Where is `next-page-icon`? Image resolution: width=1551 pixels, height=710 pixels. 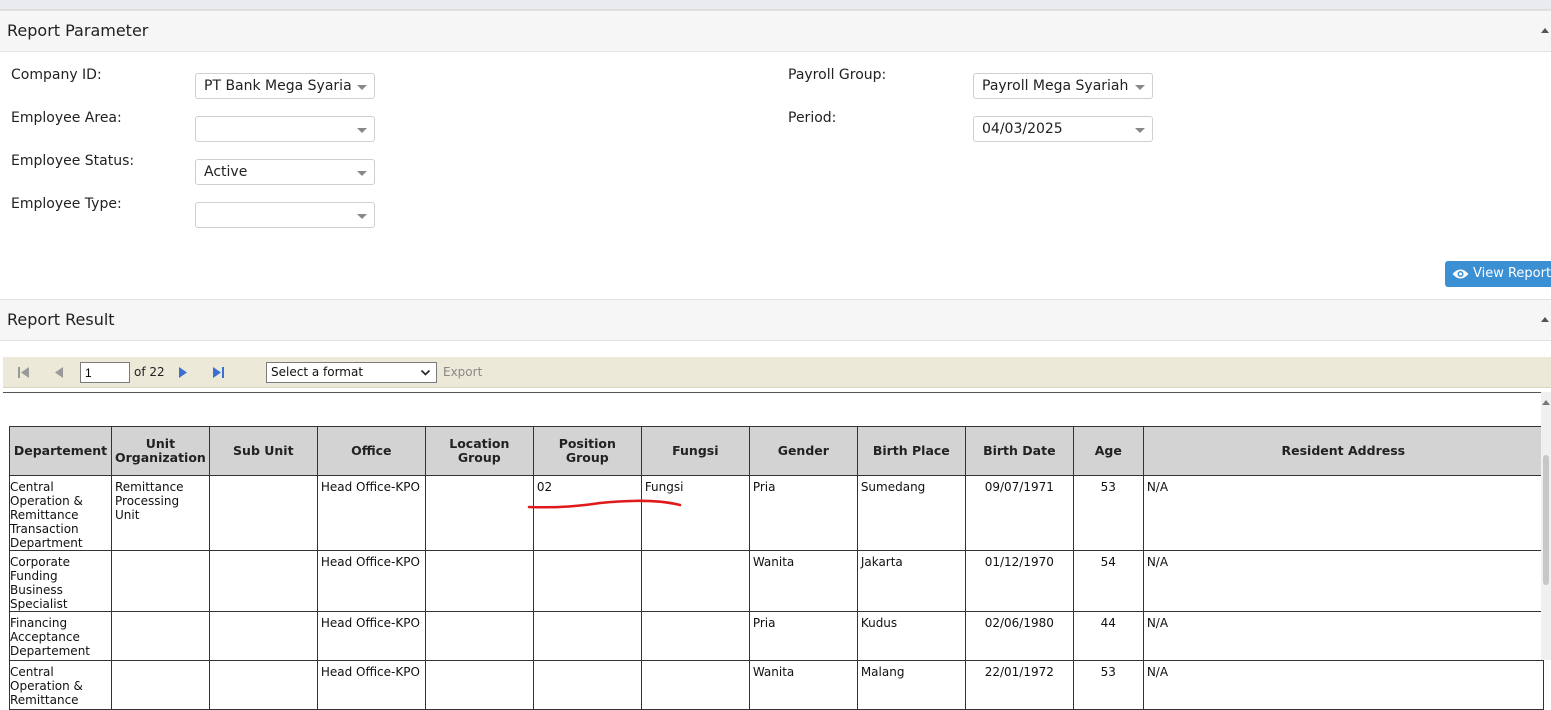 next-page-icon is located at coordinates (183, 372).